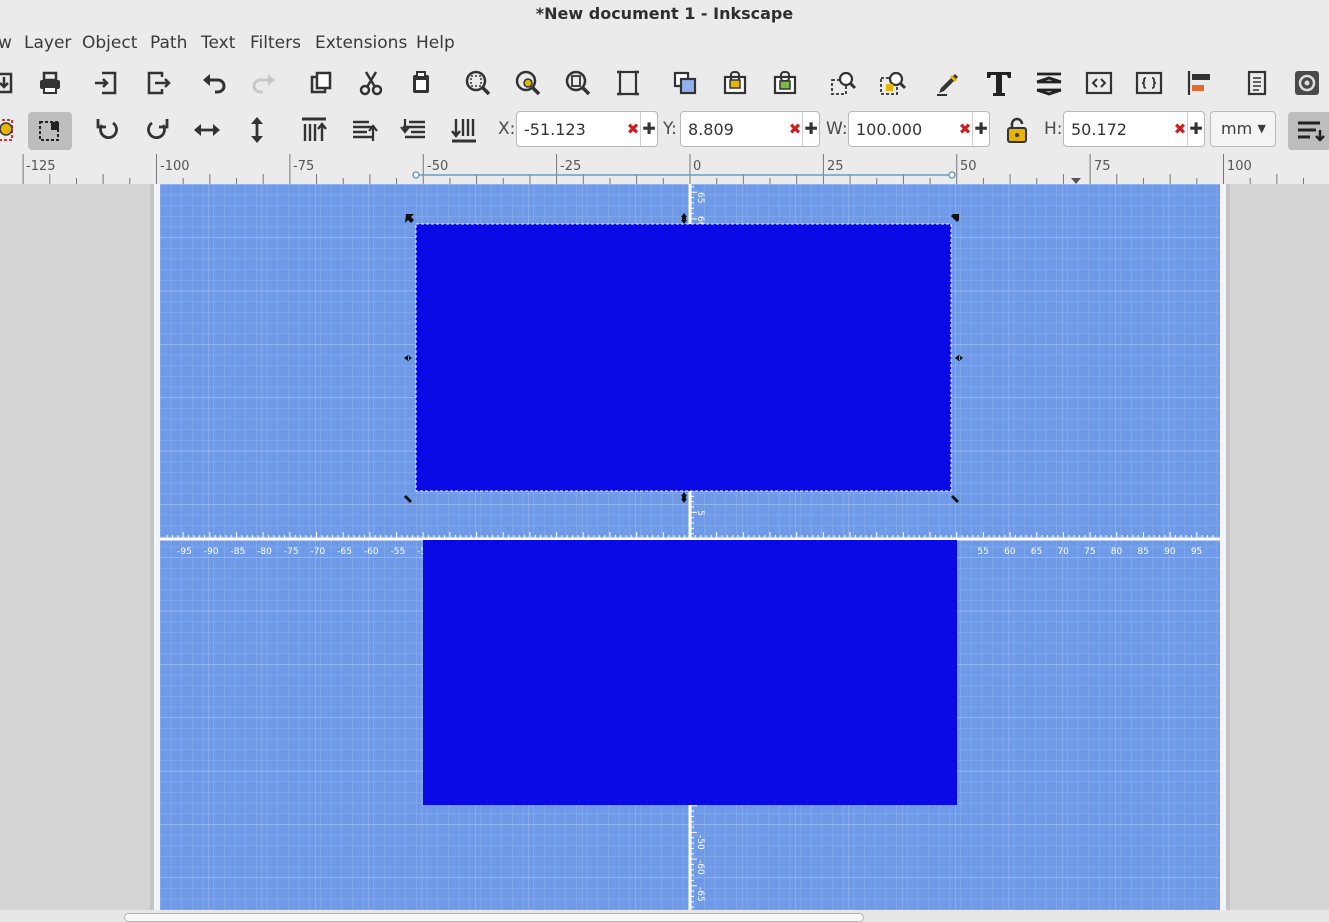  What do you see at coordinates (11, 83) in the screenshot?
I see `import-icon` at bounding box center [11, 83].